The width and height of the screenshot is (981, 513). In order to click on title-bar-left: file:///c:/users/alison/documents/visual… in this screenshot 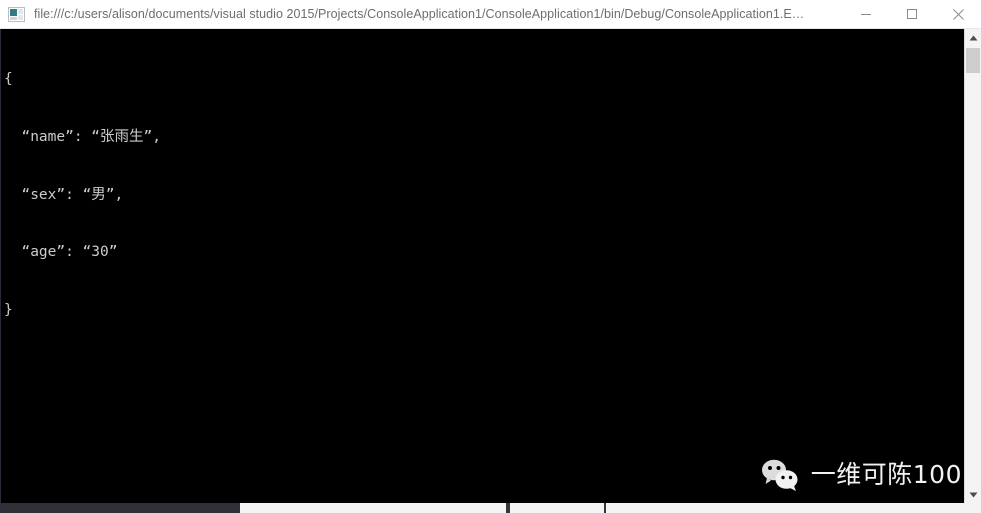, I will do `click(421, 14)`.